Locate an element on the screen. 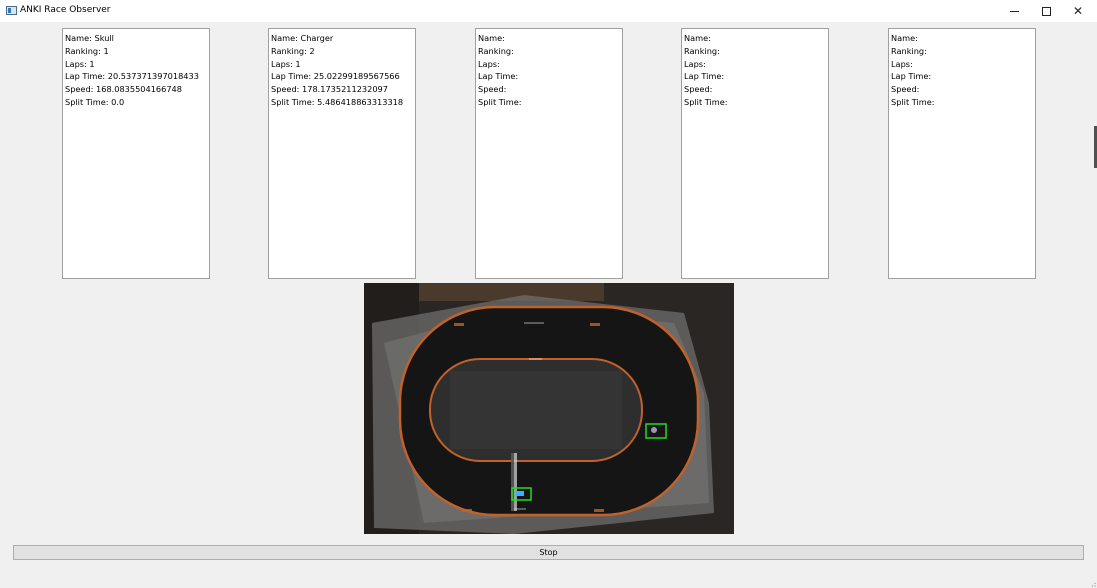 The height and width of the screenshot is (588, 1097). track-image is located at coordinates (549, 408).